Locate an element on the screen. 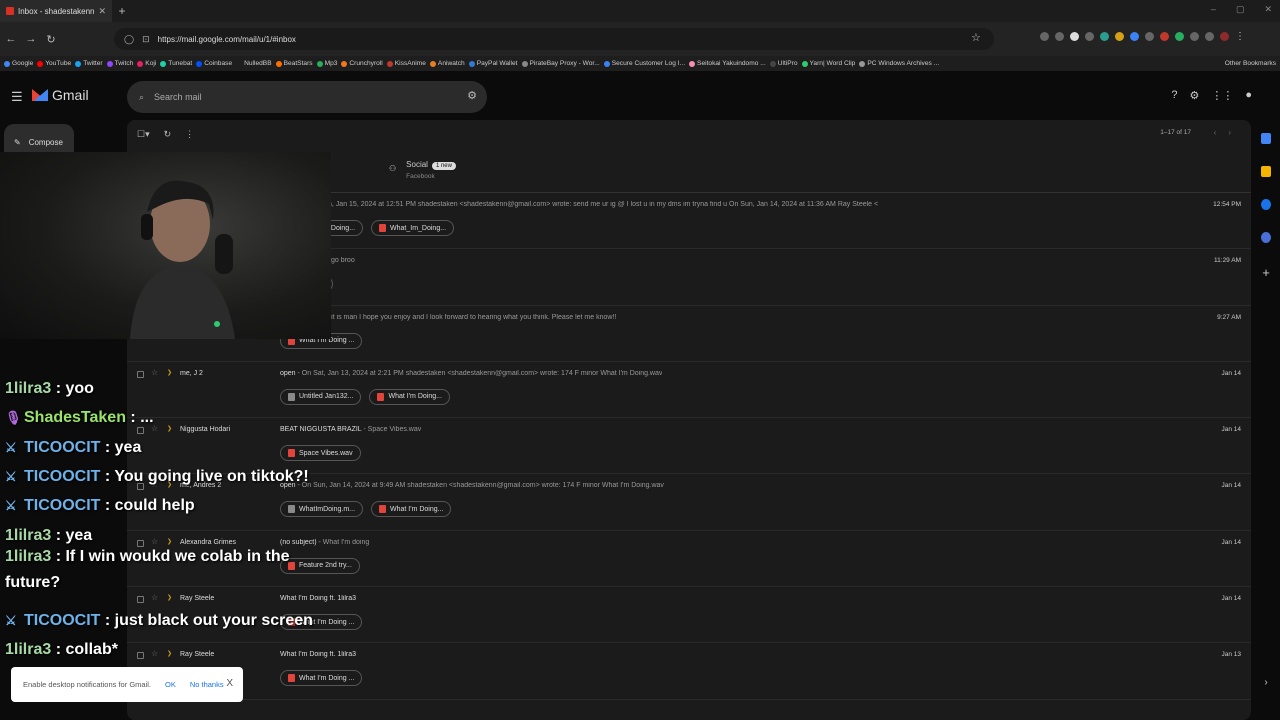  search-options-icon: ⚙ is located at coordinates (472, 95).